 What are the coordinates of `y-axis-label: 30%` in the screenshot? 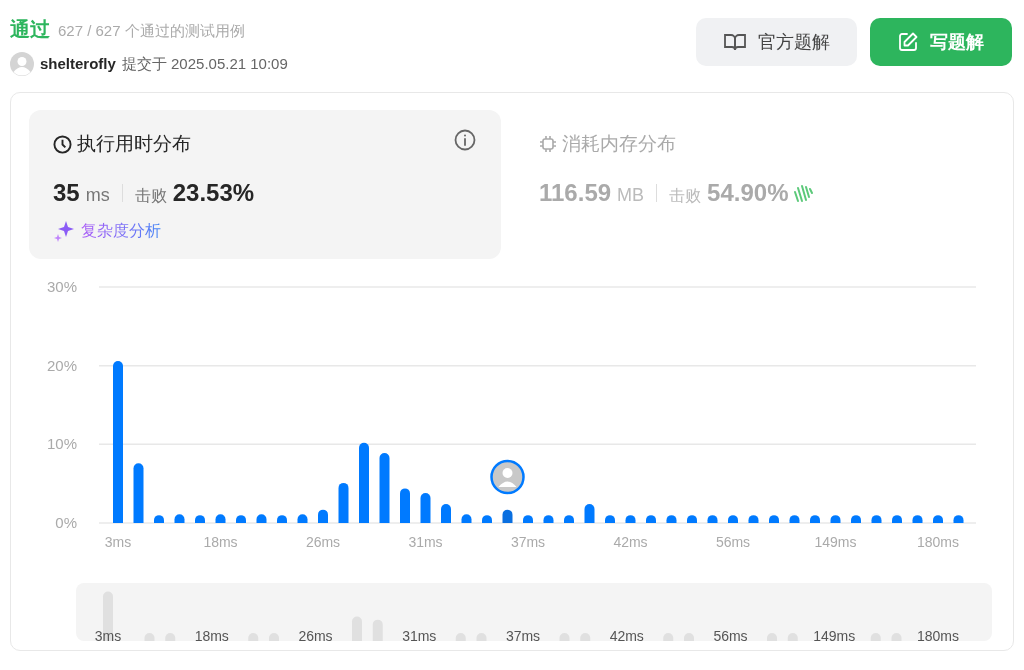 It's located at (61, 286).